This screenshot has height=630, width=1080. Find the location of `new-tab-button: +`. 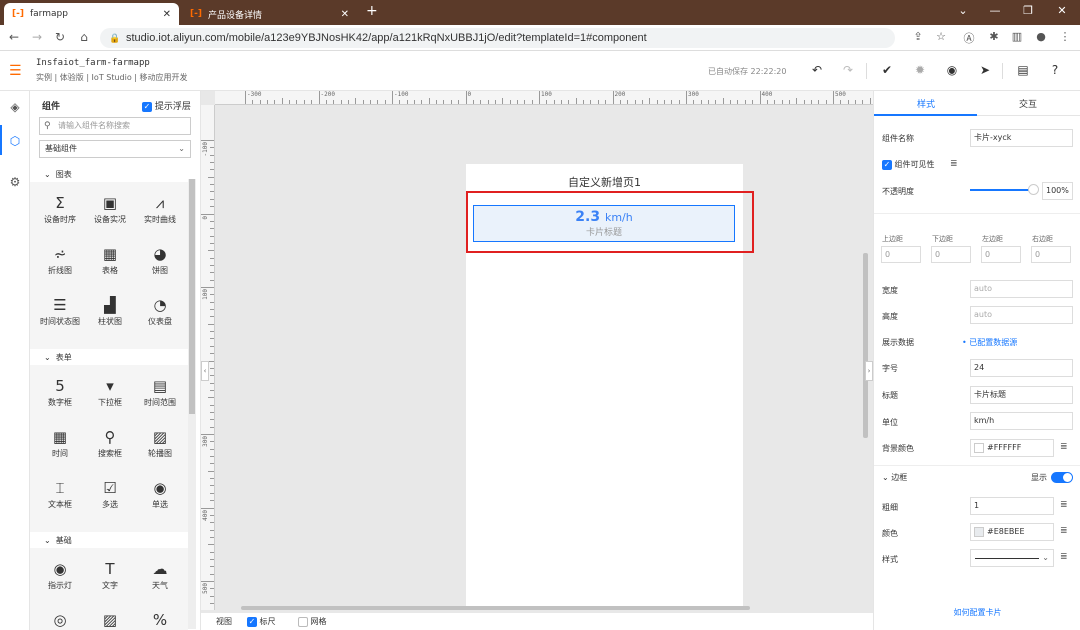

new-tab-button: + is located at coordinates (372, 11).